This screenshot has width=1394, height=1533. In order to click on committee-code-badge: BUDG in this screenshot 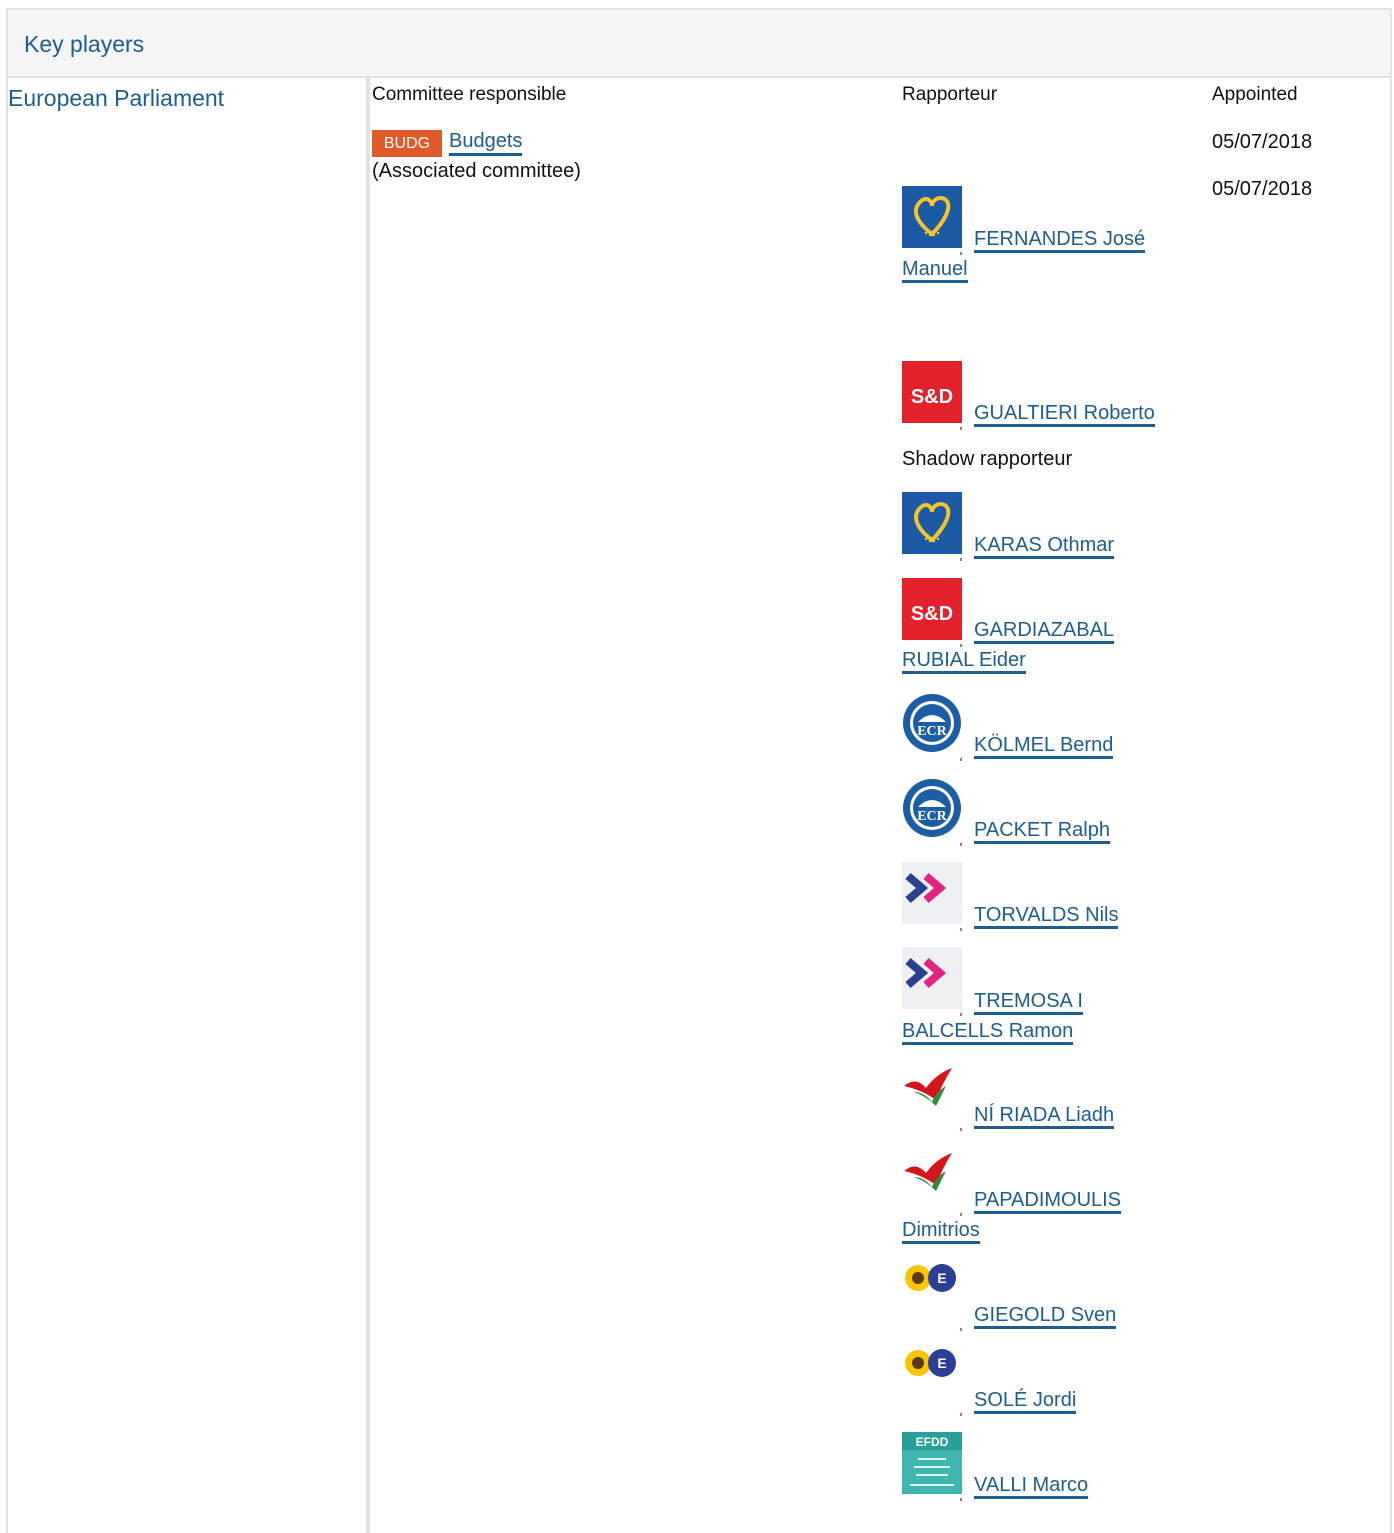, I will do `click(407, 143)`.